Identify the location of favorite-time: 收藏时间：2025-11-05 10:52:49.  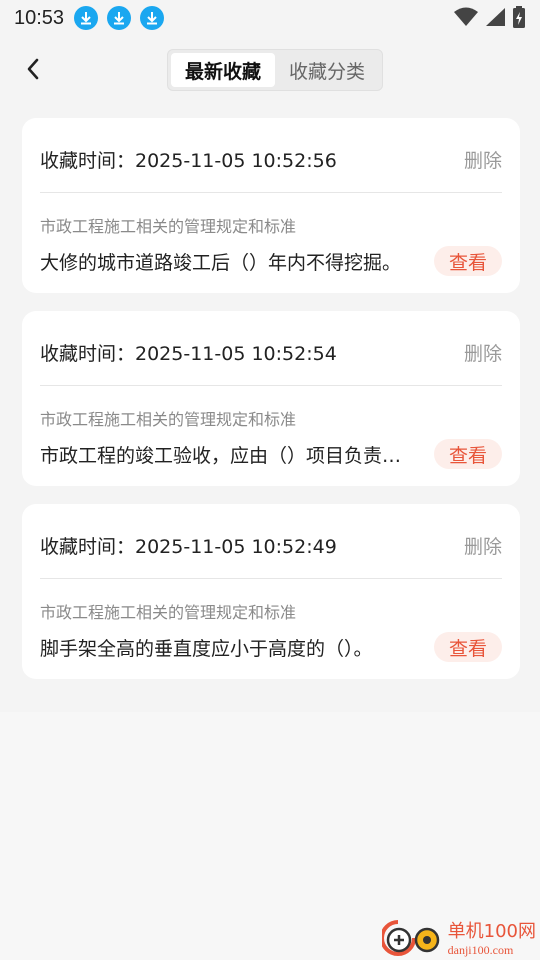
(188, 547).